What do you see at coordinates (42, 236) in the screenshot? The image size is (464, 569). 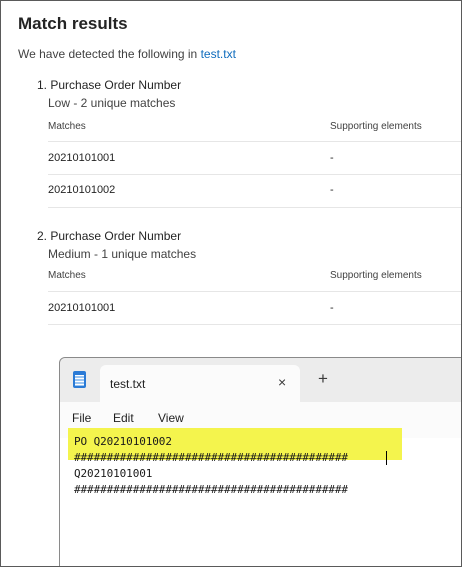 I see `section-number: 2.` at bounding box center [42, 236].